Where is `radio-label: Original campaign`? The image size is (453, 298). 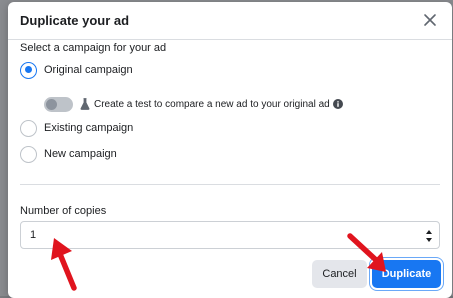
radio-label: Original campaign is located at coordinates (88, 70).